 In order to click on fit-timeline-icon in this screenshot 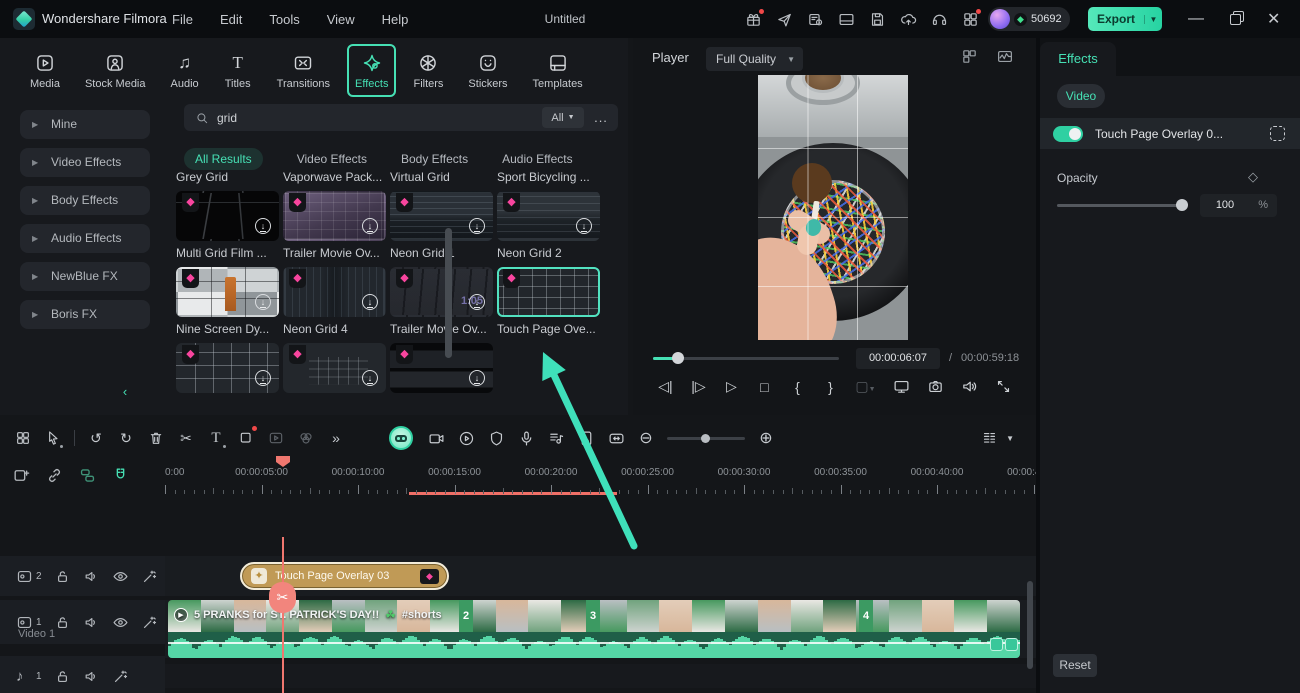, I will do `click(616, 438)`.